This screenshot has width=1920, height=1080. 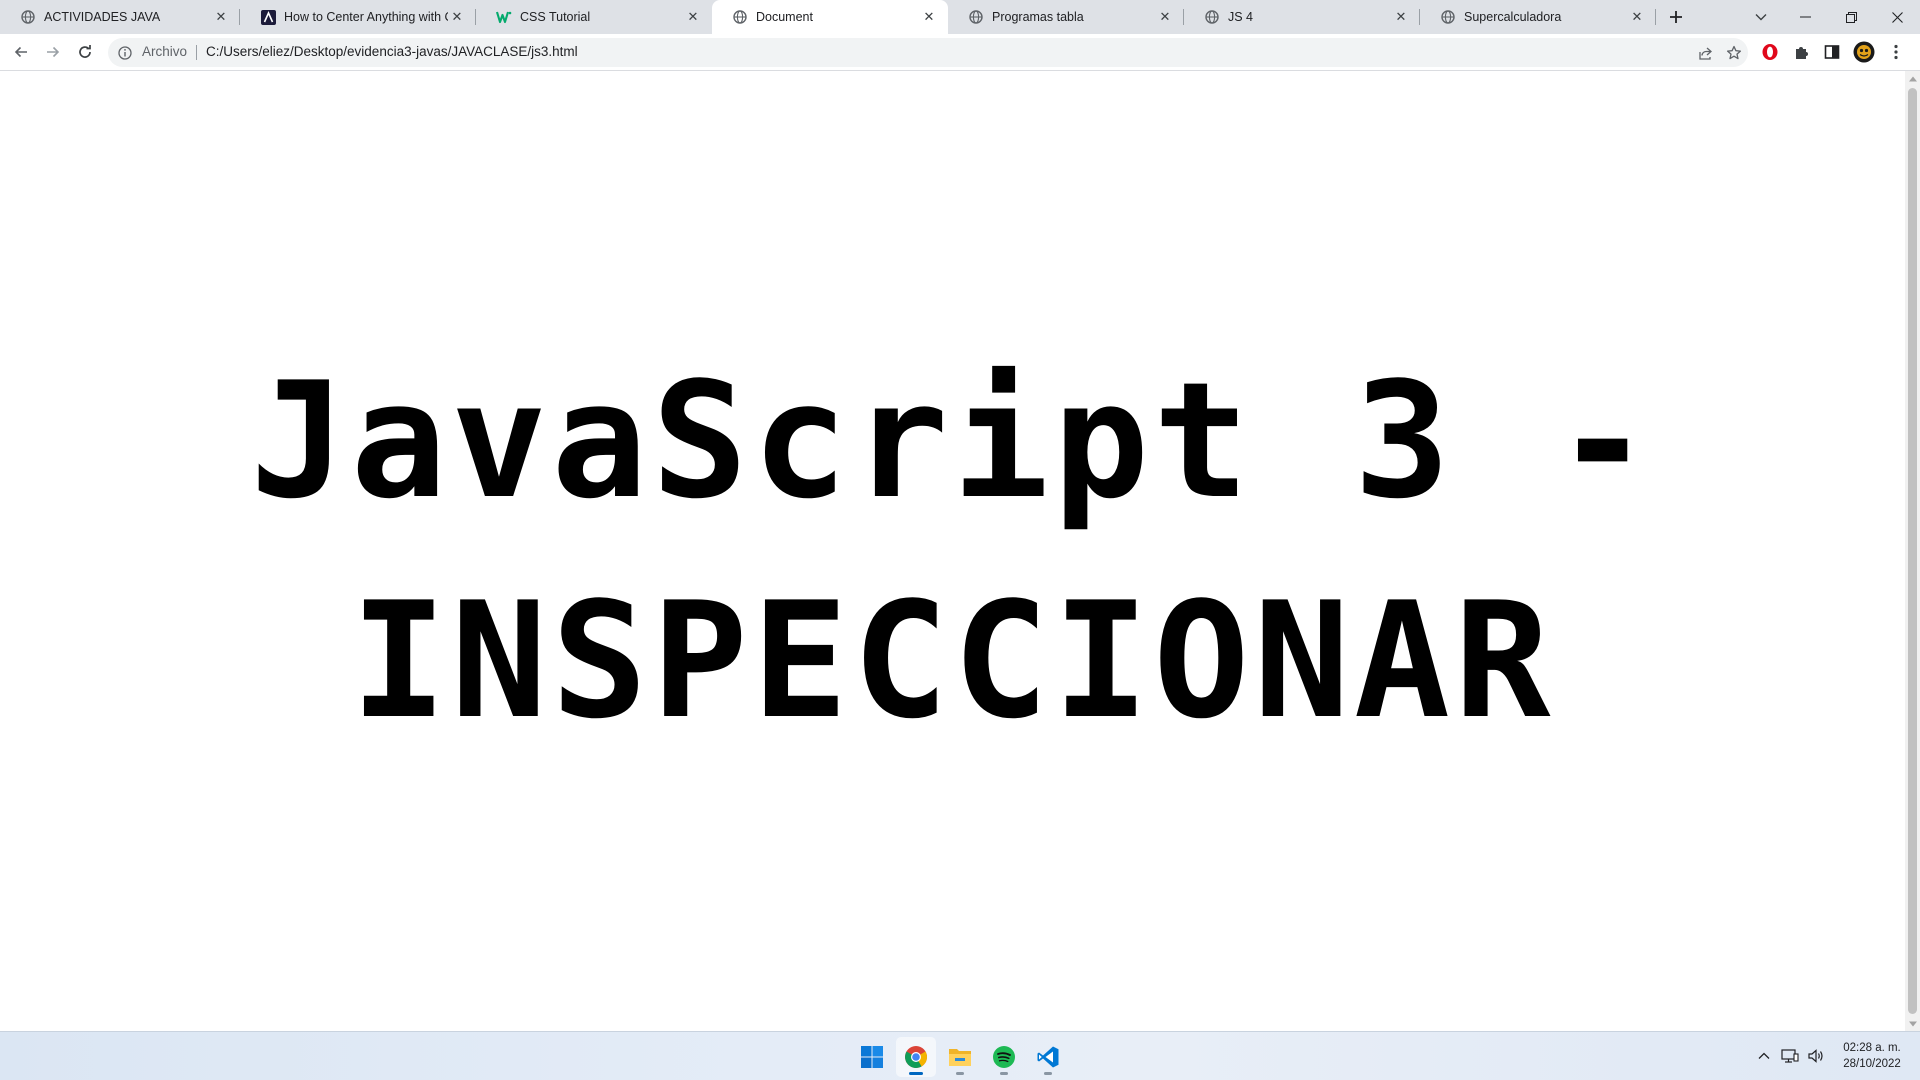 I want to click on tab-search-button, so click(x=1761, y=17).